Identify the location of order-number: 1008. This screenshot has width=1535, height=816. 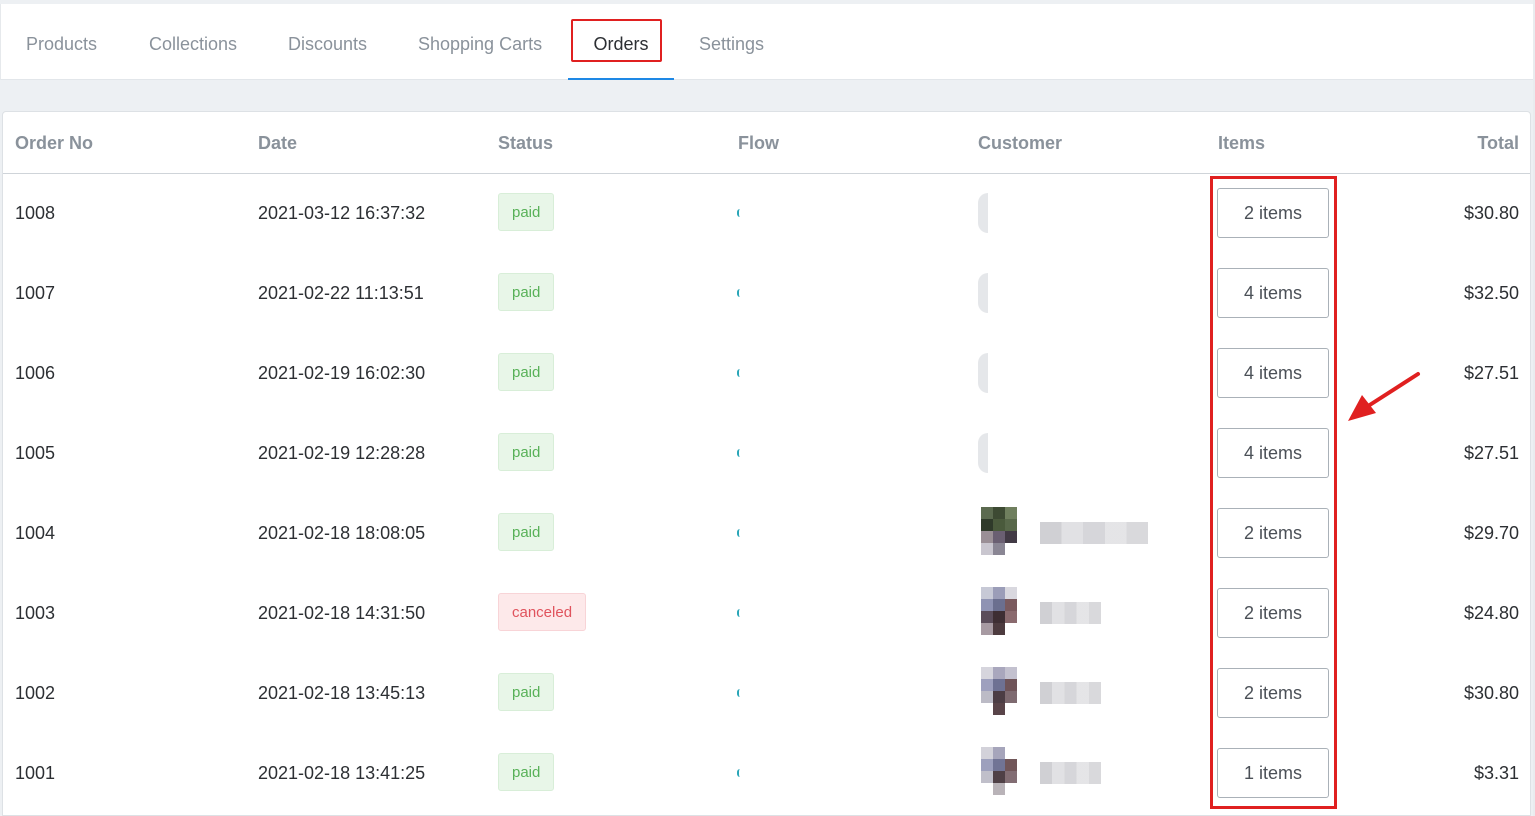
(35, 213).